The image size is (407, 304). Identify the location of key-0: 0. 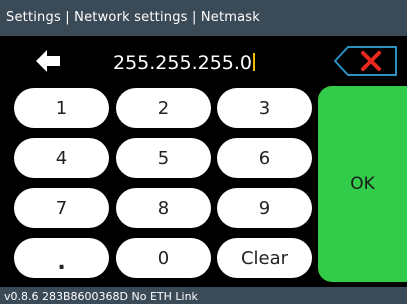
(163, 258).